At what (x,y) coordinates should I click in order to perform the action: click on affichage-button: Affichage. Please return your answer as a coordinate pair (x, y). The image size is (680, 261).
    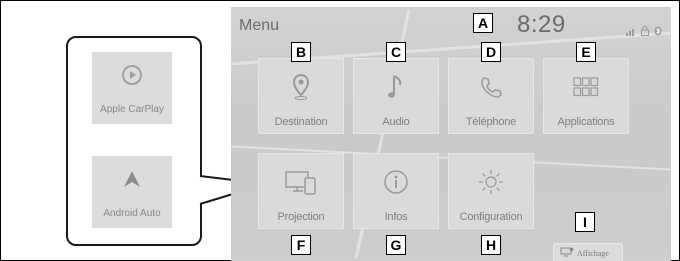
    Looking at the image, I should click on (588, 252).